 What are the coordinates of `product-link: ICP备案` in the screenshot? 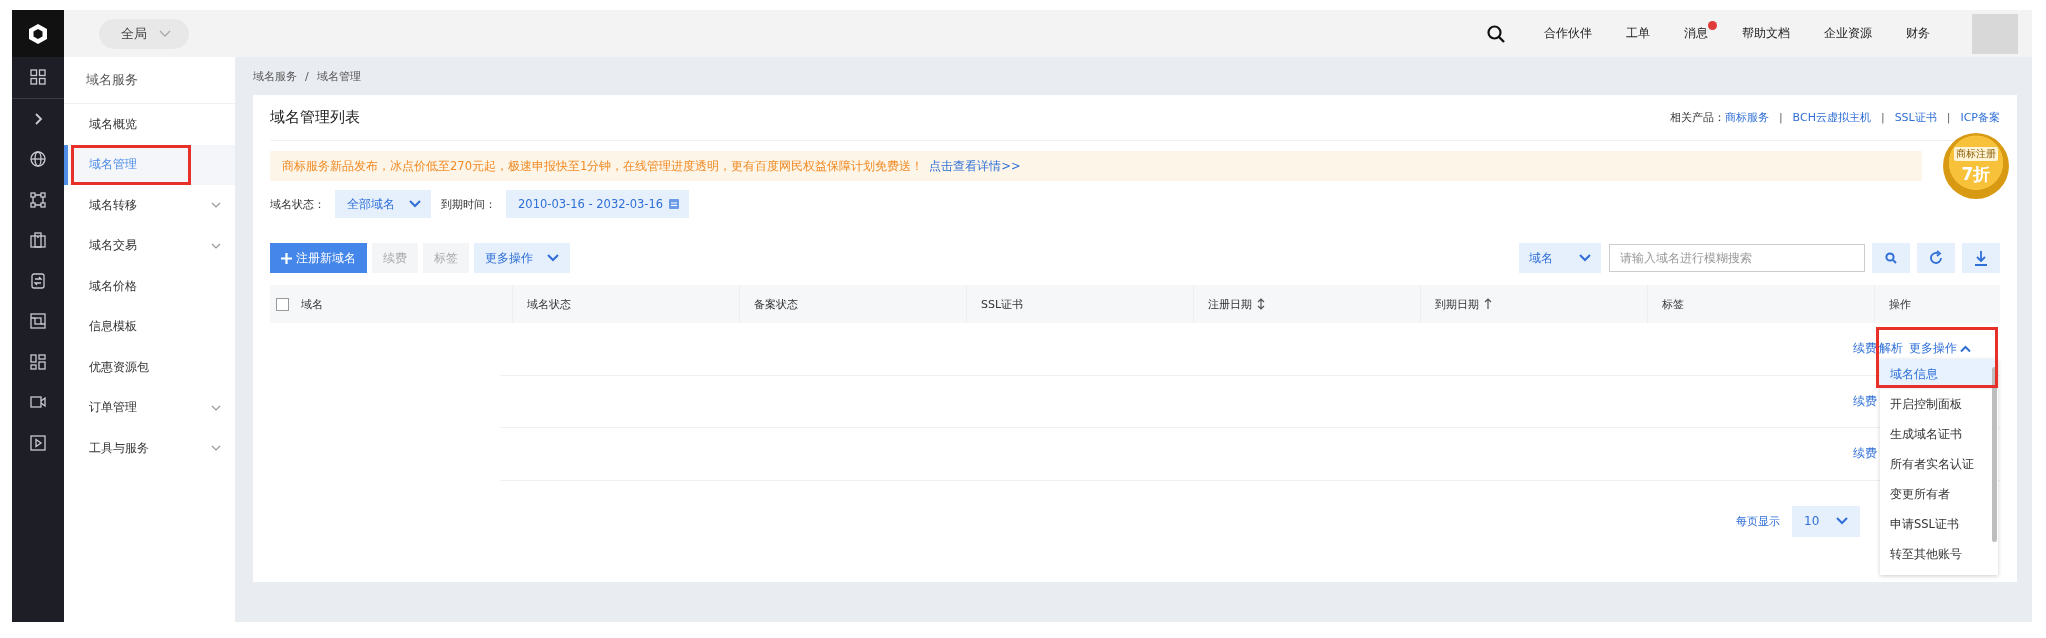 It's located at (1980, 117).